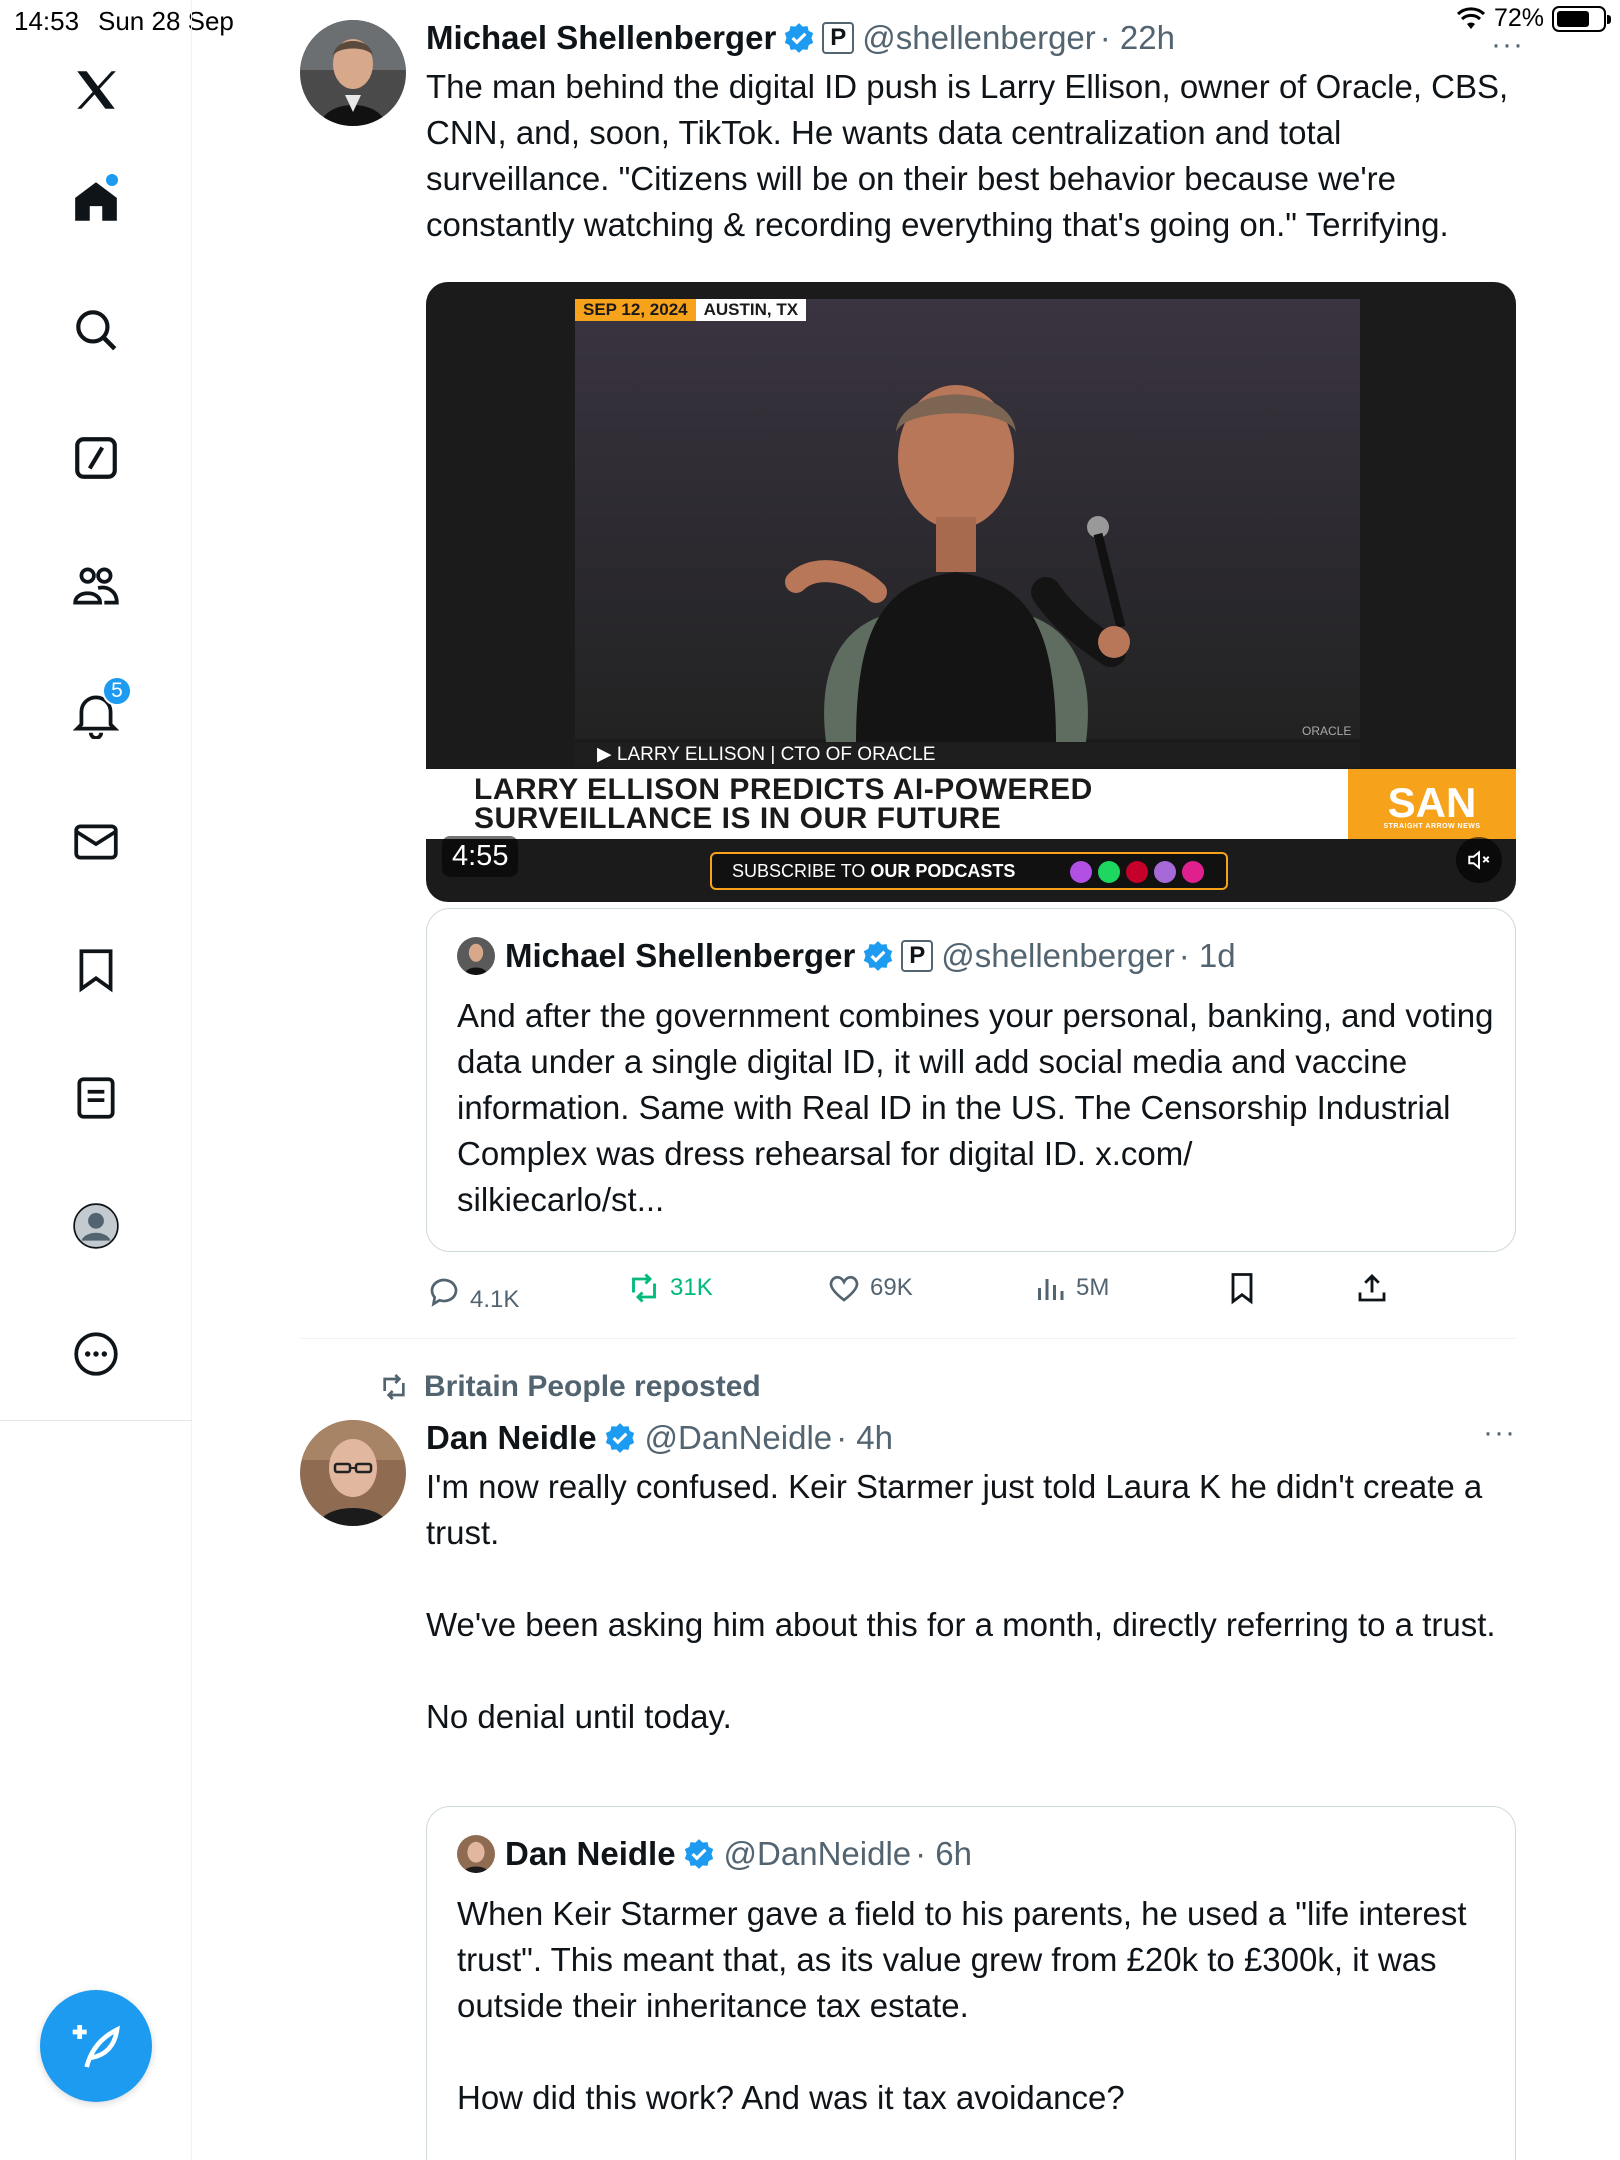 This screenshot has height=2160, width=1620. I want to click on x-logo, so click(96, 90).